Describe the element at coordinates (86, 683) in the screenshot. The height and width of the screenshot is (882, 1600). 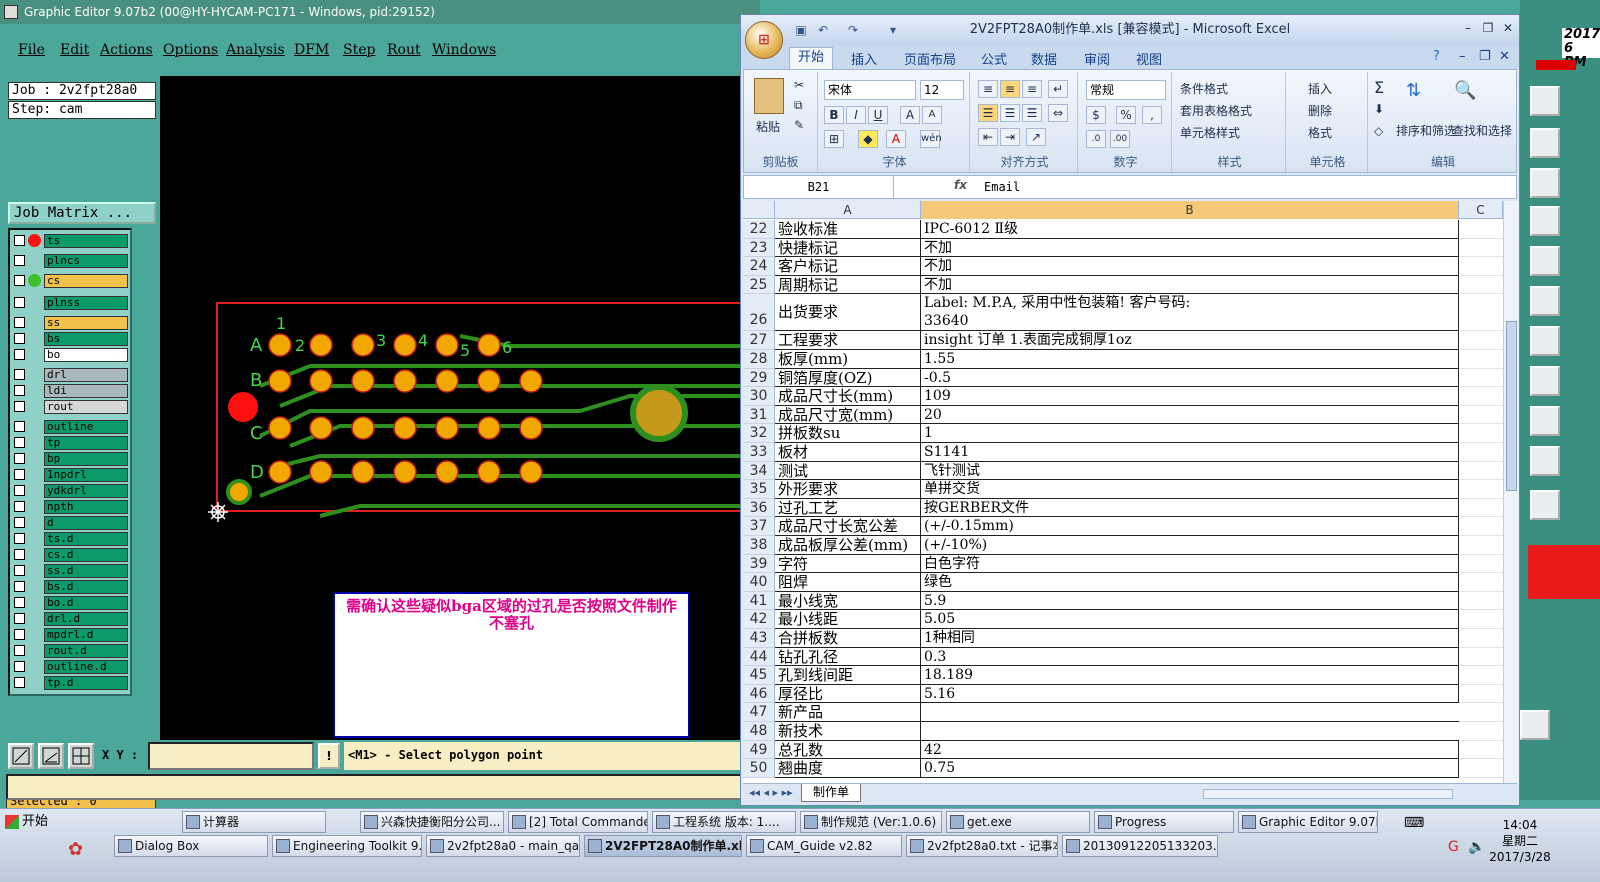
I see `layer-name: tp.d` at that location.